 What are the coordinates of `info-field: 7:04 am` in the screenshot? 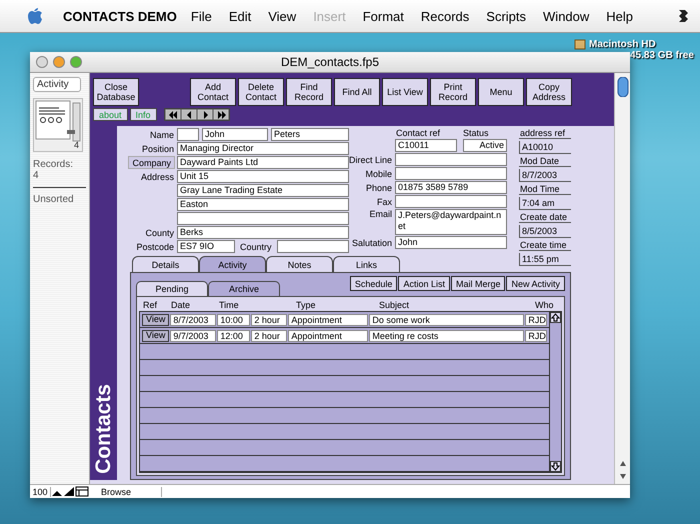 It's located at (545, 203).